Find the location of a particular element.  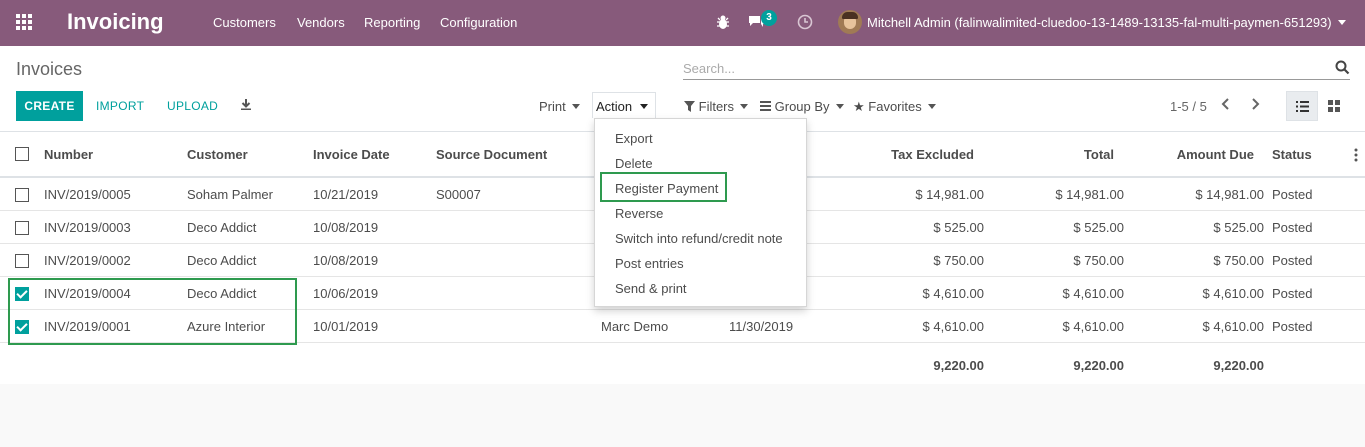

menu-item-reverse: Reverse is located at coordinates (639, 213).